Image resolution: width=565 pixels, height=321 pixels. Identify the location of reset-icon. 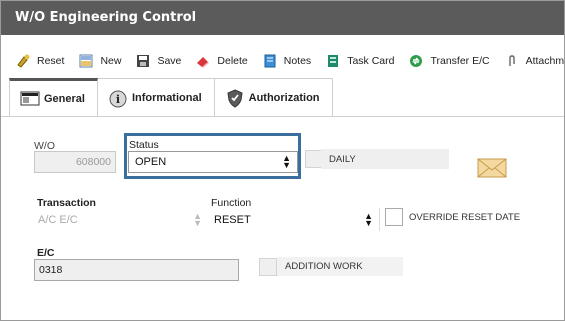
(23, 61).